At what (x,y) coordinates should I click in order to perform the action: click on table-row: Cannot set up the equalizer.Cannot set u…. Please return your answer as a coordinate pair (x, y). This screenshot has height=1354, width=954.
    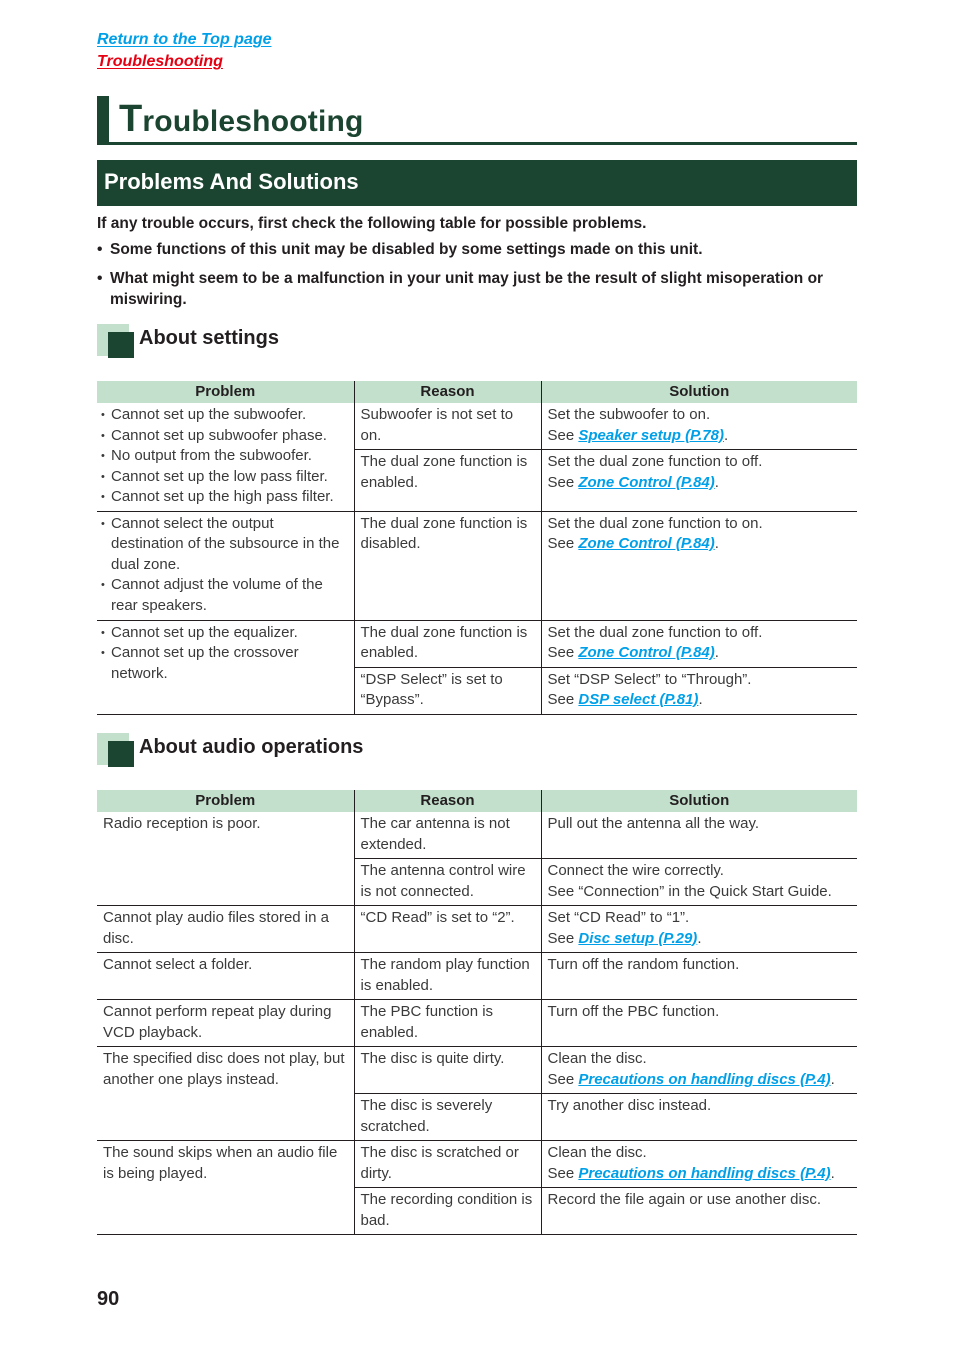
    Looking at the image, I should click on (477, 667).